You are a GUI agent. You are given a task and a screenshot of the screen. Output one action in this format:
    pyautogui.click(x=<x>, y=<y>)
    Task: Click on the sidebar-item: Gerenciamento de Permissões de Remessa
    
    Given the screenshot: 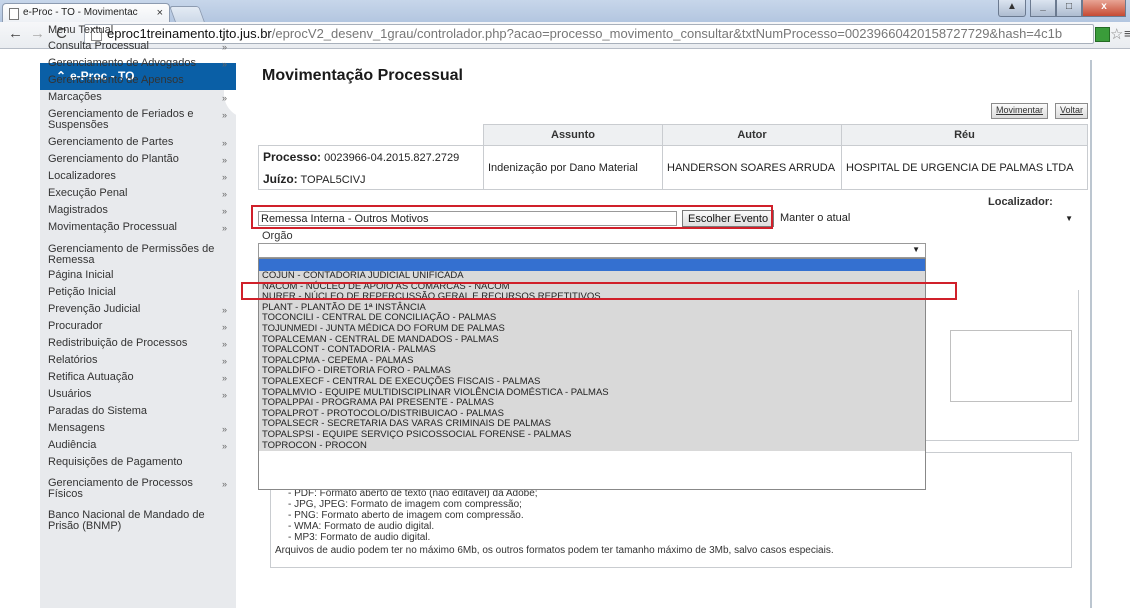 What is the action you would take?
    pyautogui.click(x=133, y=255)
    